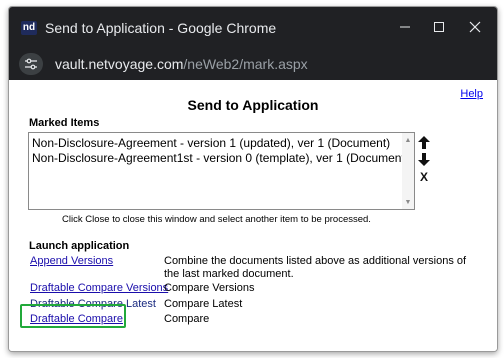 The height and width of the screenshot is (358, 504). I want to click on close-icon, so click(475, 27).